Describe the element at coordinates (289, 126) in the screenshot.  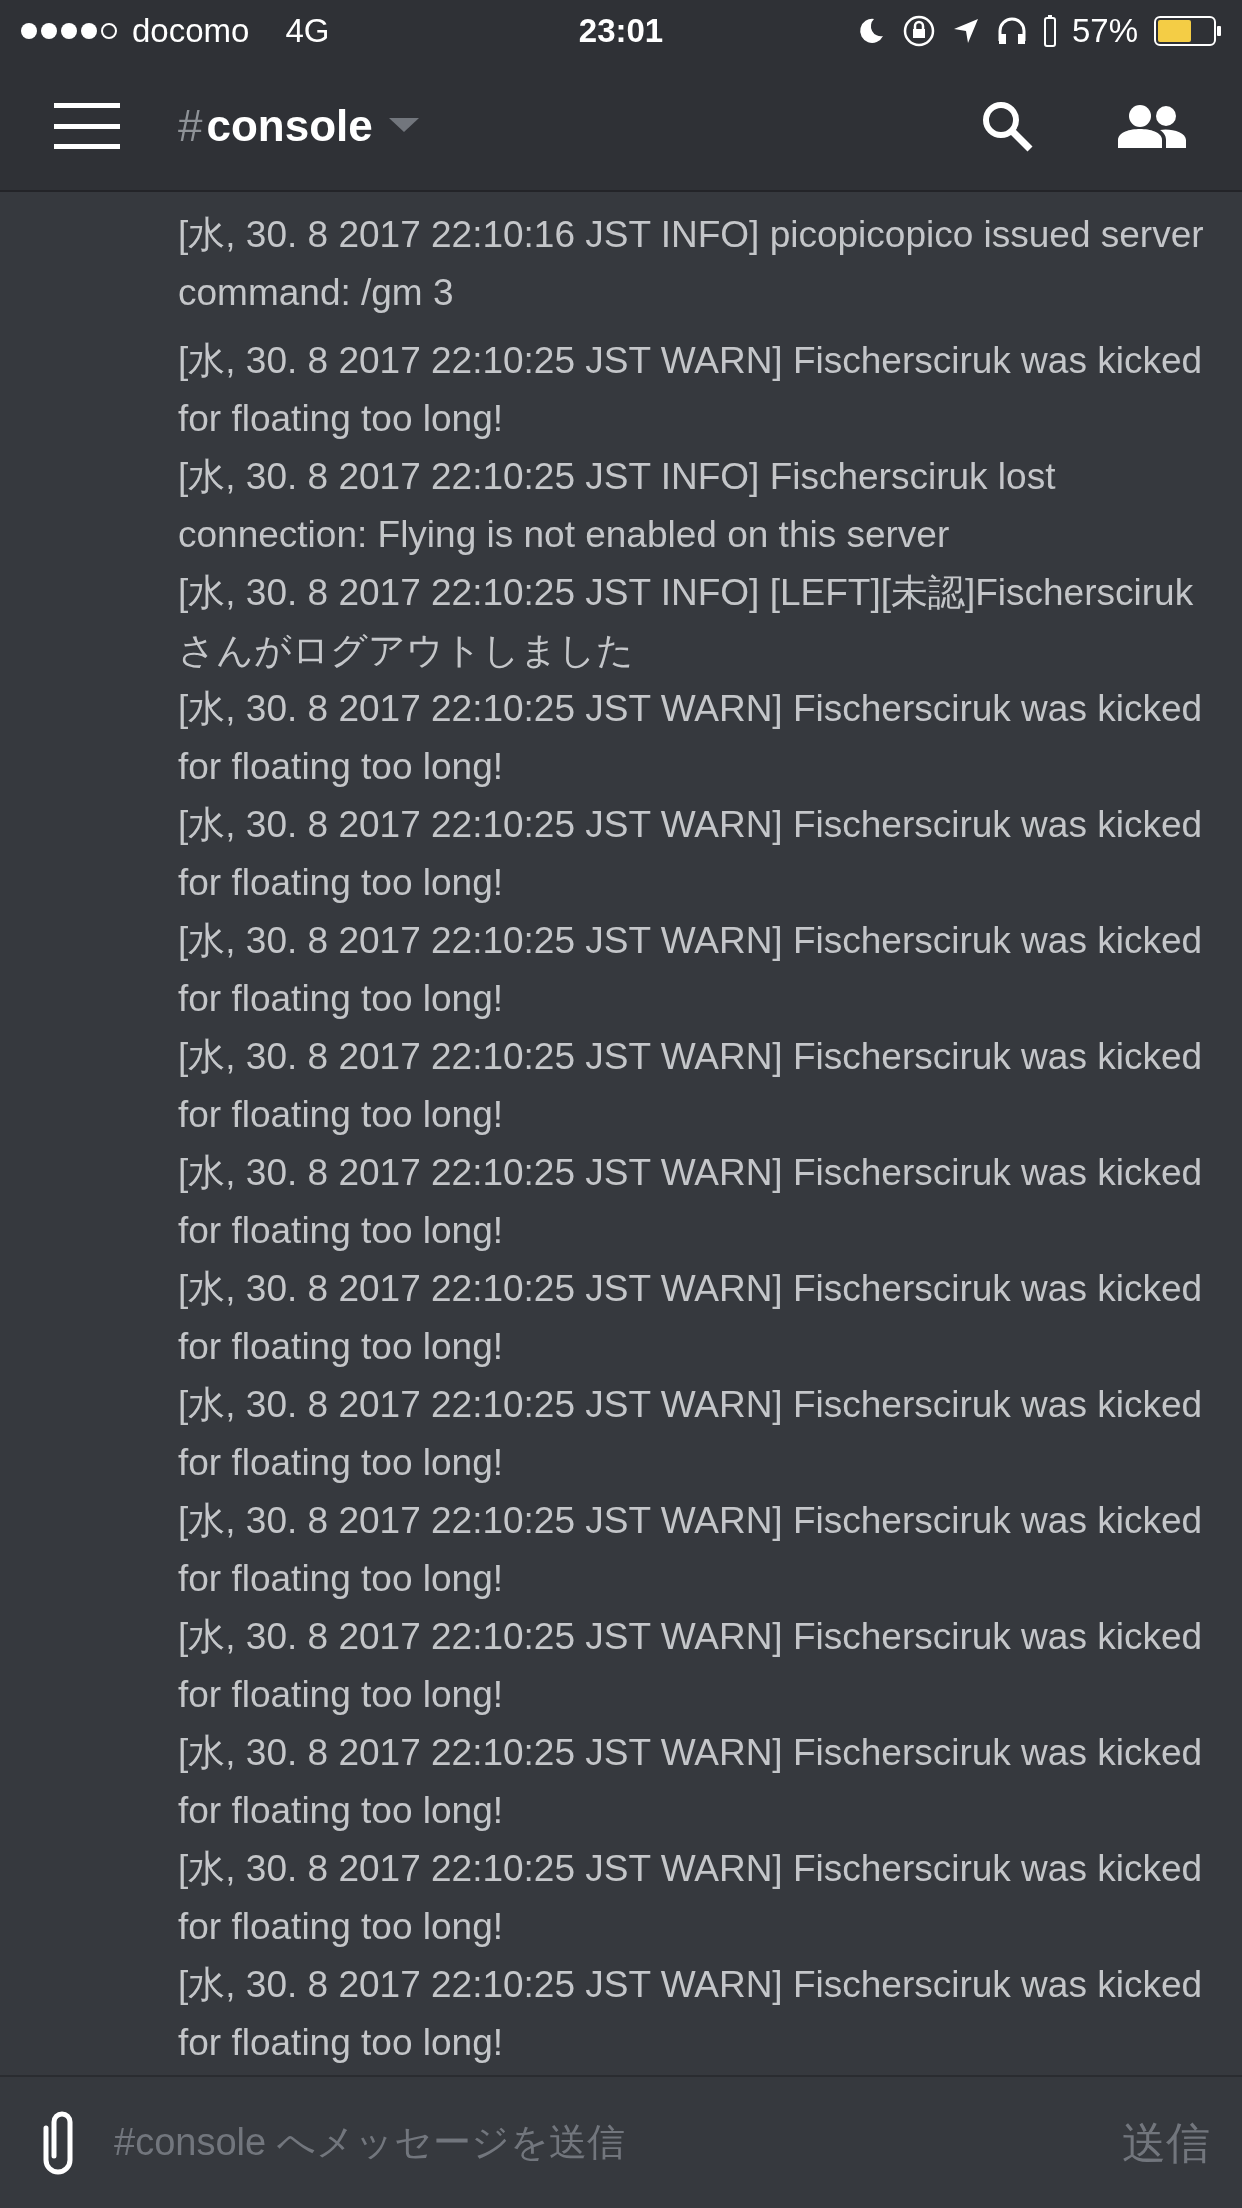
I see `channel-name: console` at that location.